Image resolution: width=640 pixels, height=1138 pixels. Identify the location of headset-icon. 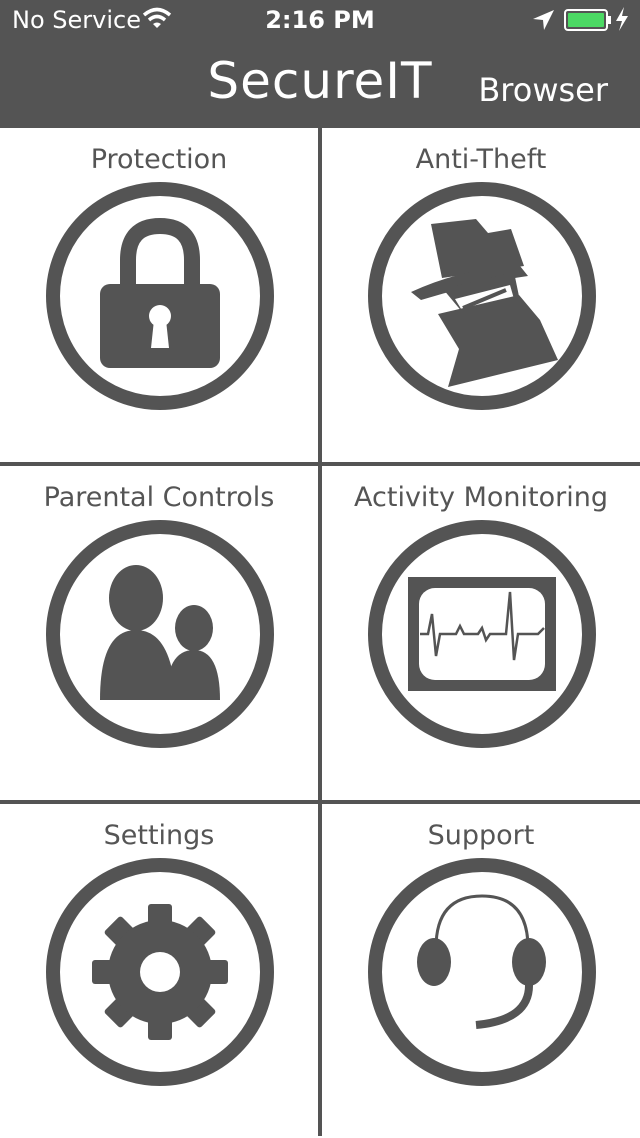
(482, 972).